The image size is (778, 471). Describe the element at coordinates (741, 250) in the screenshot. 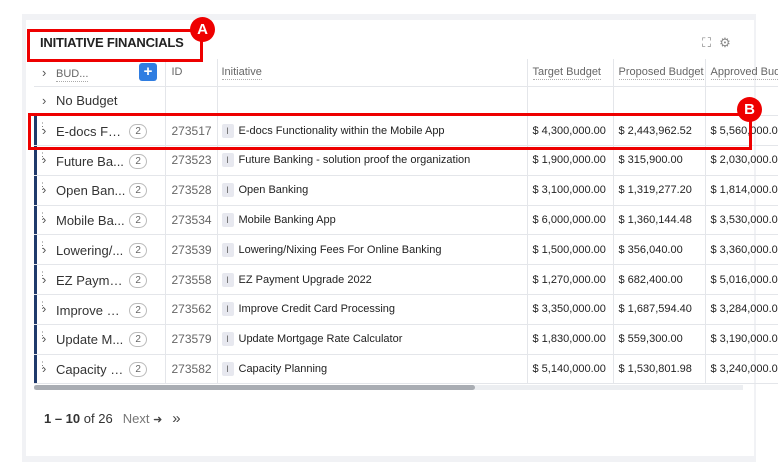

I see `approved-budget-cell: $ 3,360,000.00` at that location.